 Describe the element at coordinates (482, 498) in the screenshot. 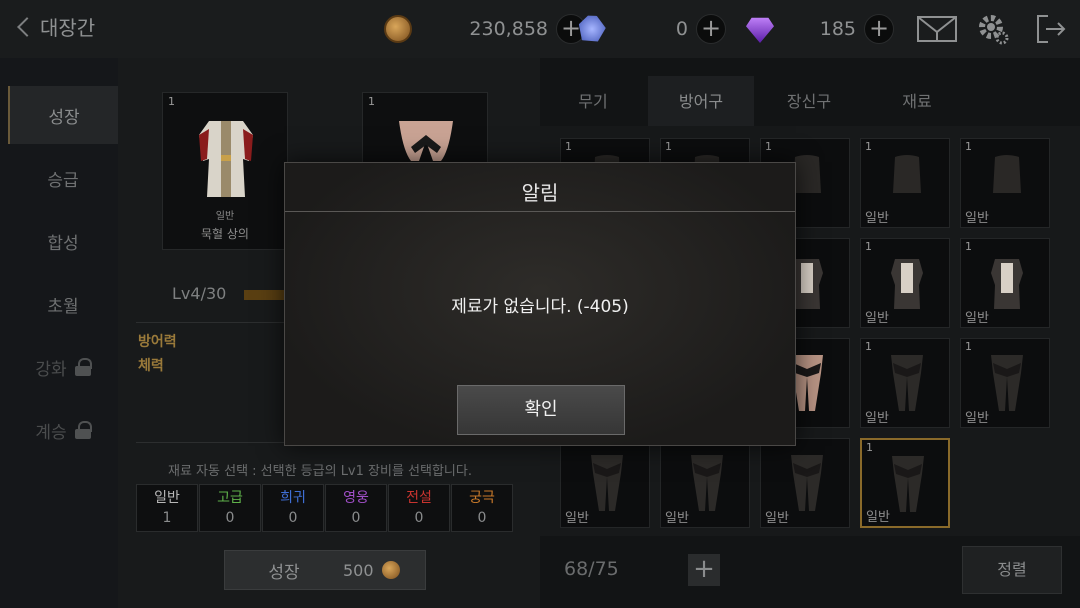

I see `grade-label: 궁극` at that location.